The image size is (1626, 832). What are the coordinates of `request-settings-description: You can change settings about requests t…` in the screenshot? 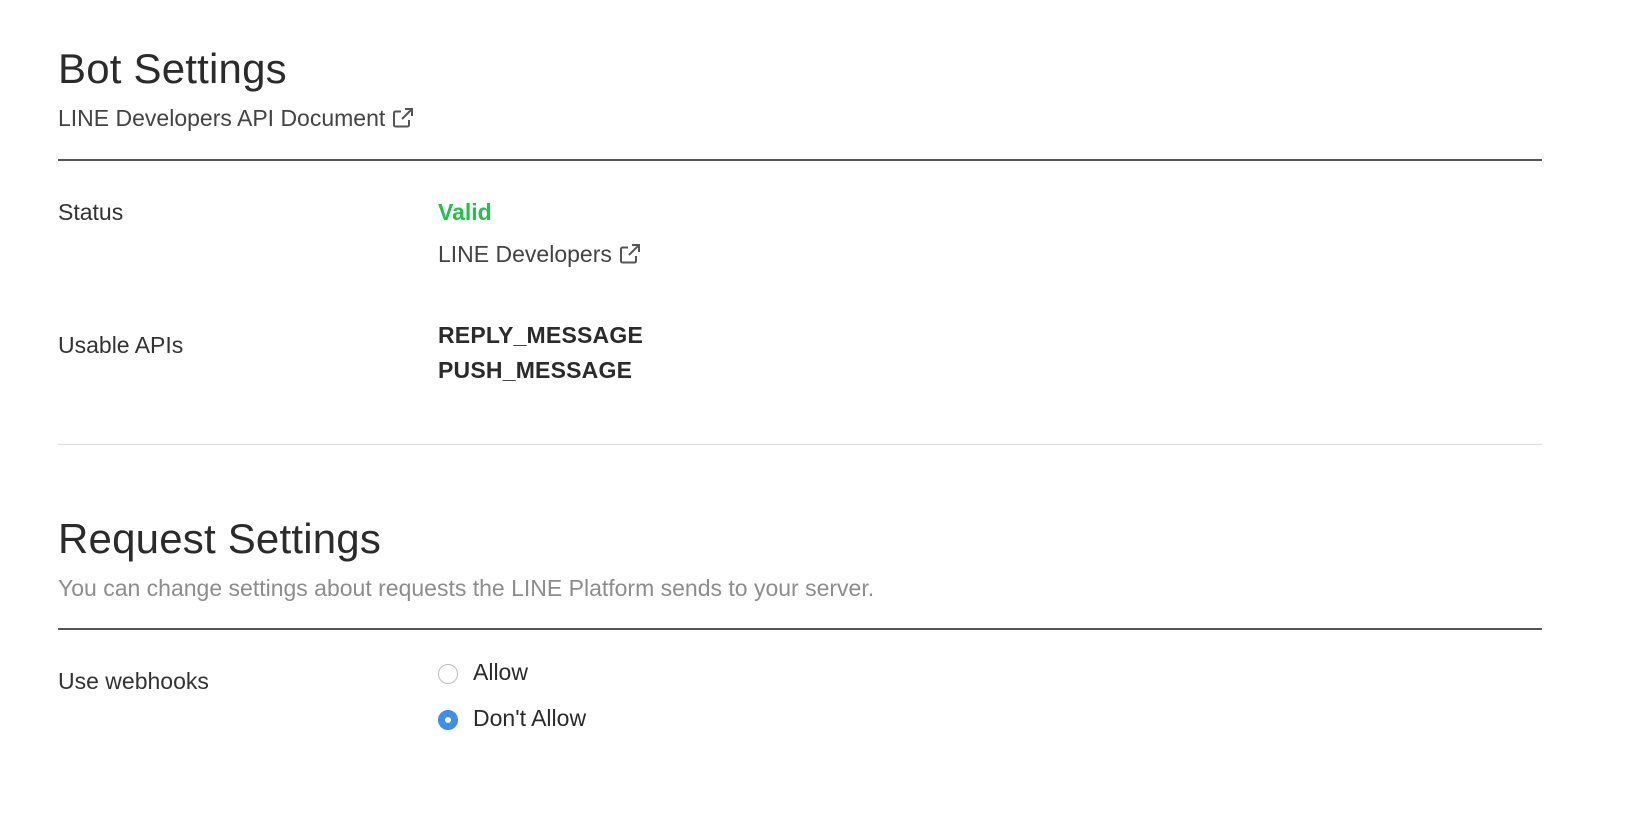 It's located at (466, 588).